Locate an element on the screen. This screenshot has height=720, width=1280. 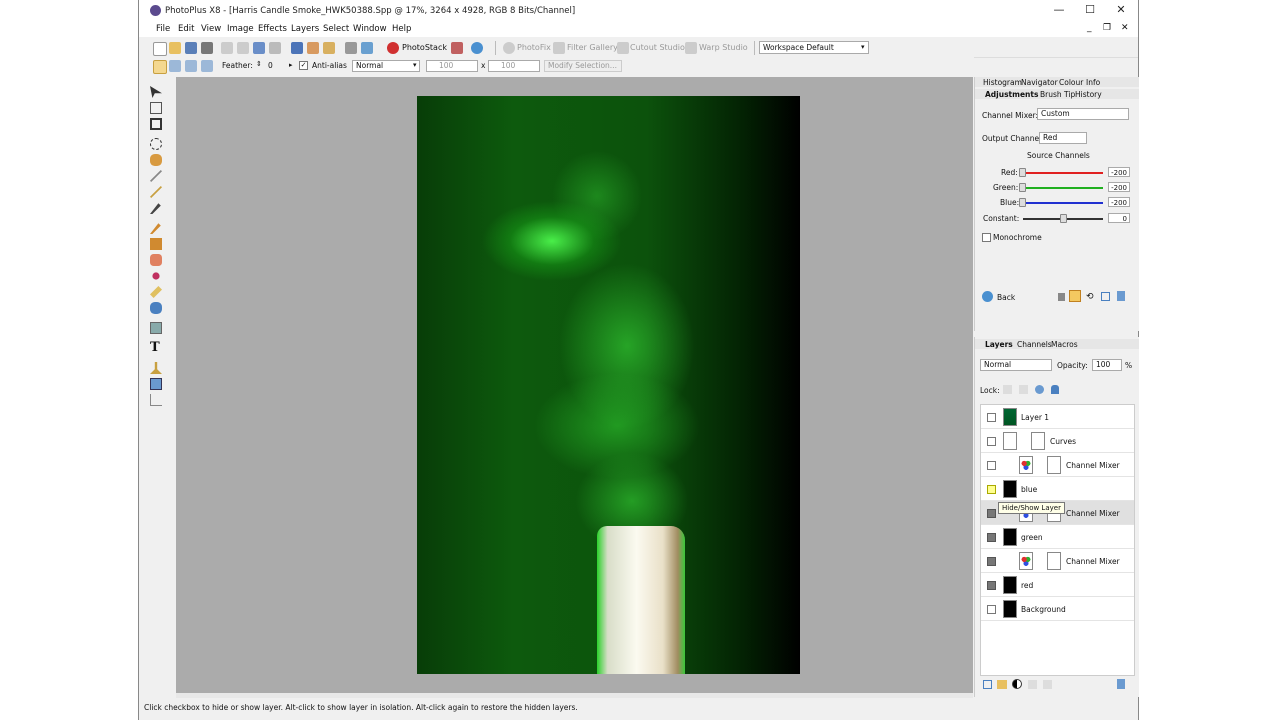
channel-mixer-select: Custom is located at coordinates (1083, 114).